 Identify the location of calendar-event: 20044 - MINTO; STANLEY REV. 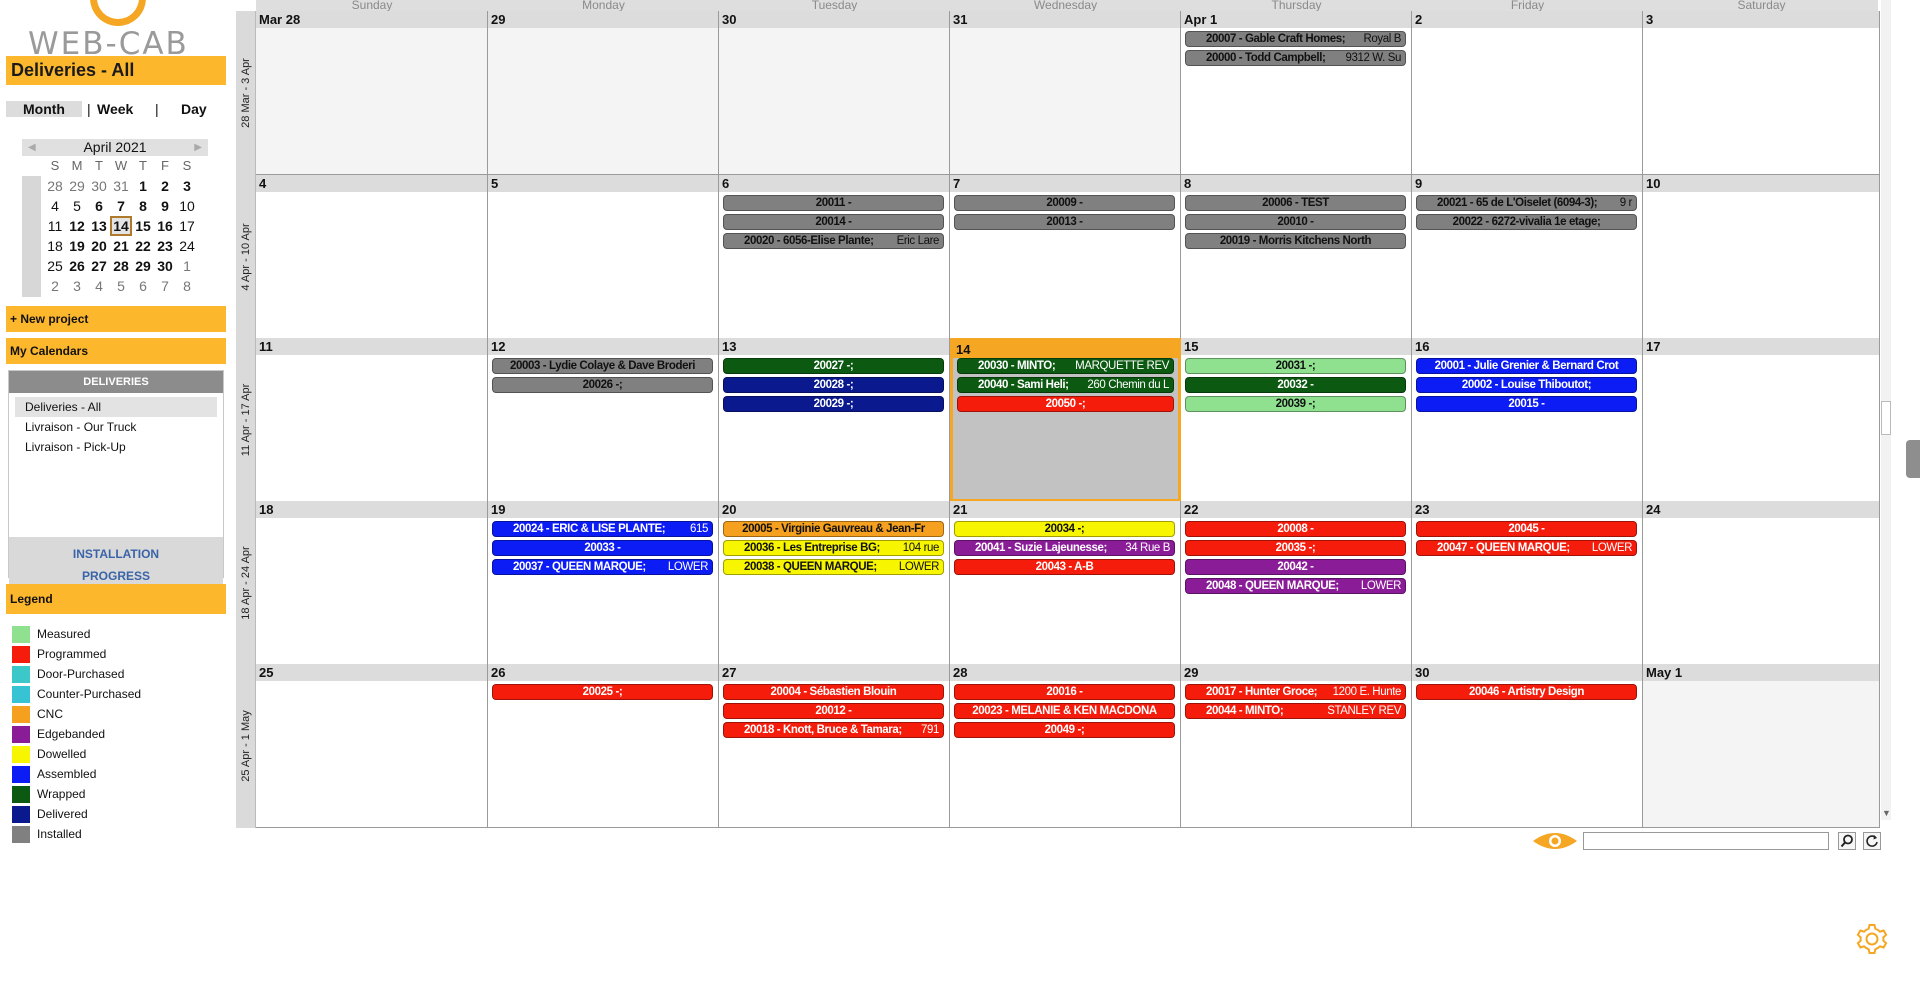
(1295, 711).